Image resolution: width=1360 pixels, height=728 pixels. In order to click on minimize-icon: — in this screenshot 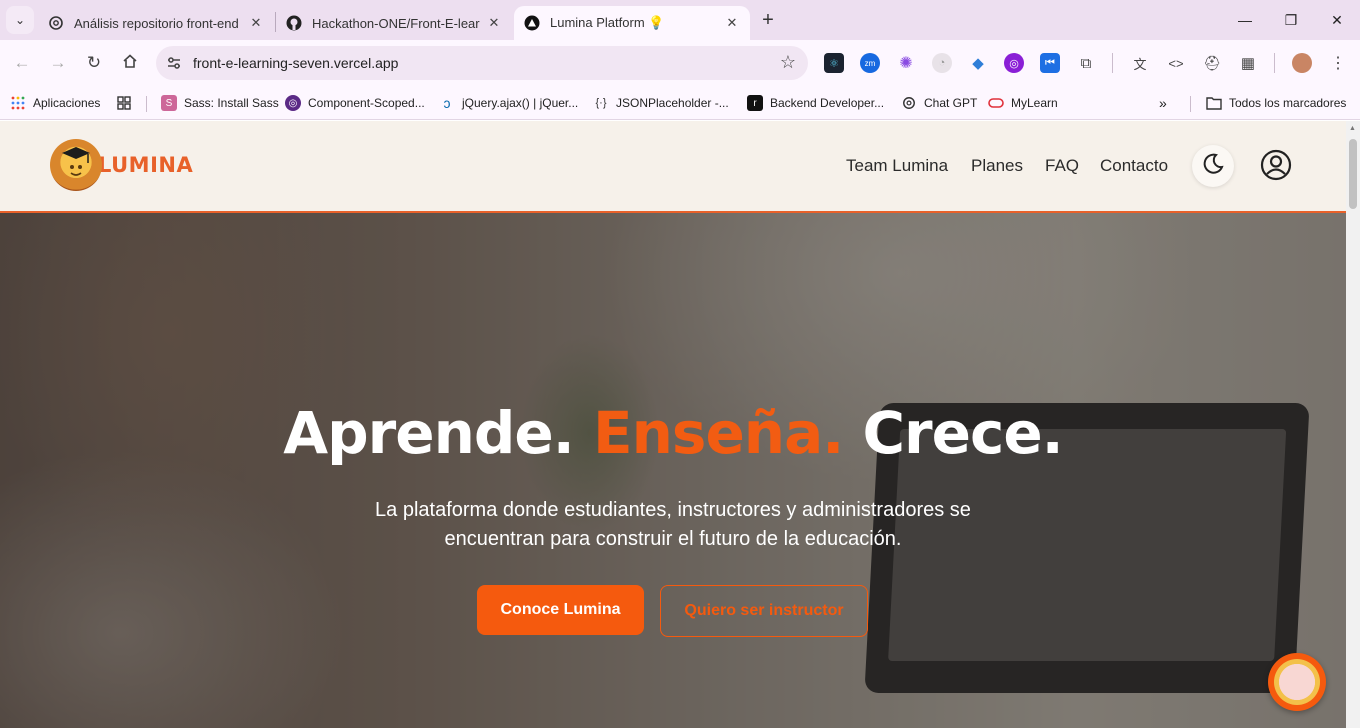, I will do `click(1245, 20)`.